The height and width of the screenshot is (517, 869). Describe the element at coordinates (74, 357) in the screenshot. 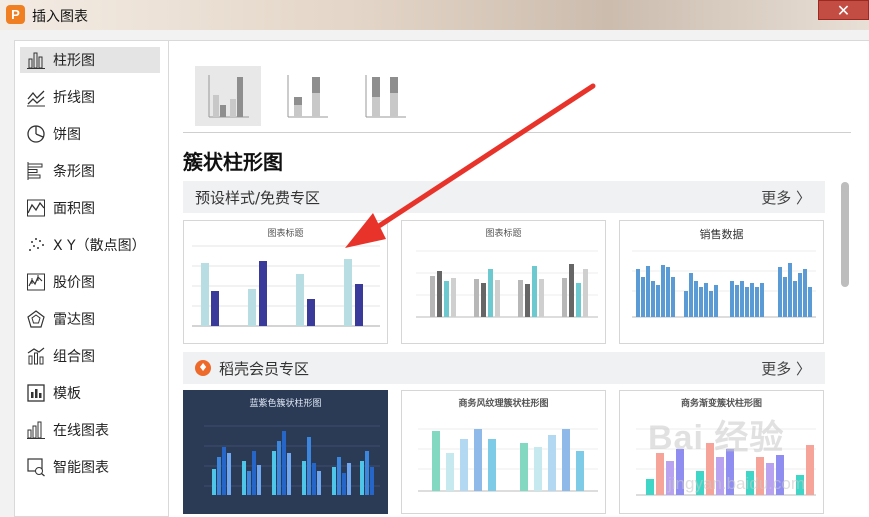

I see `sidebar-item-label: 组合图` at that location.